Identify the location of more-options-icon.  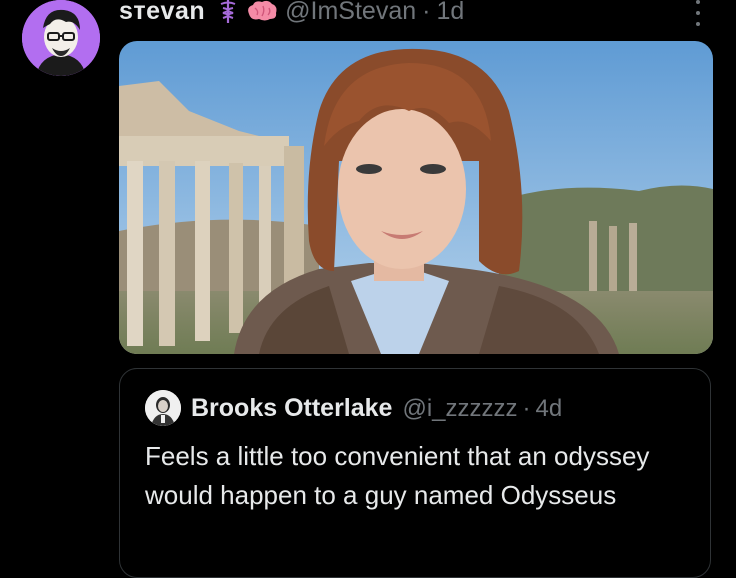
(698, 13).